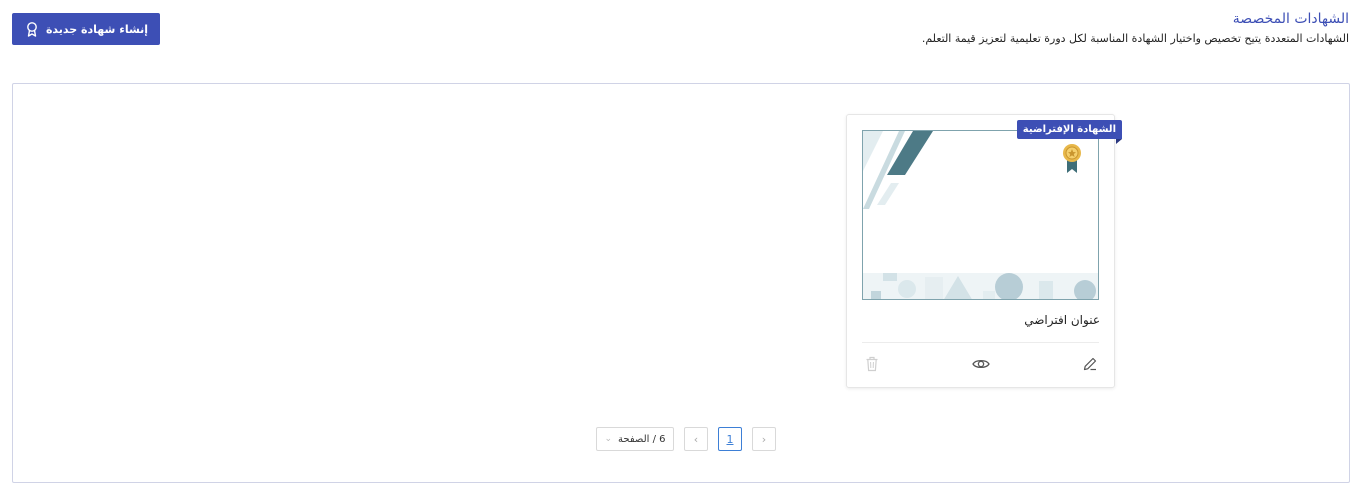 The height and width of the screenshot is (490, 1361). I want to click on page-number: 1, so click(730, 439).